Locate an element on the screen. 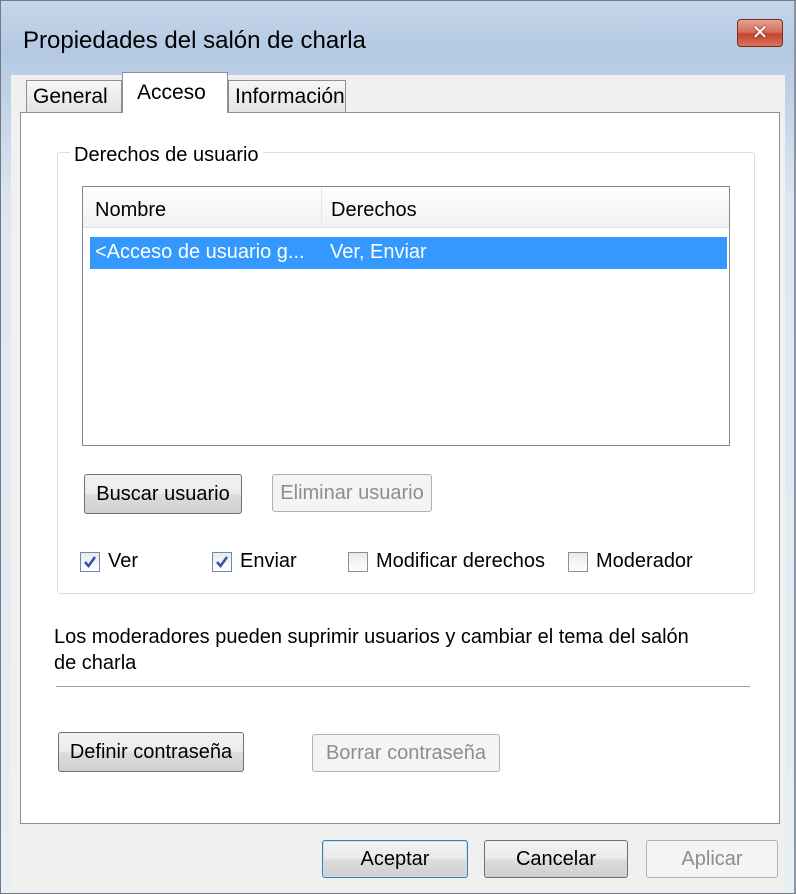  tab-general: General is located at coordinates (74, 96).